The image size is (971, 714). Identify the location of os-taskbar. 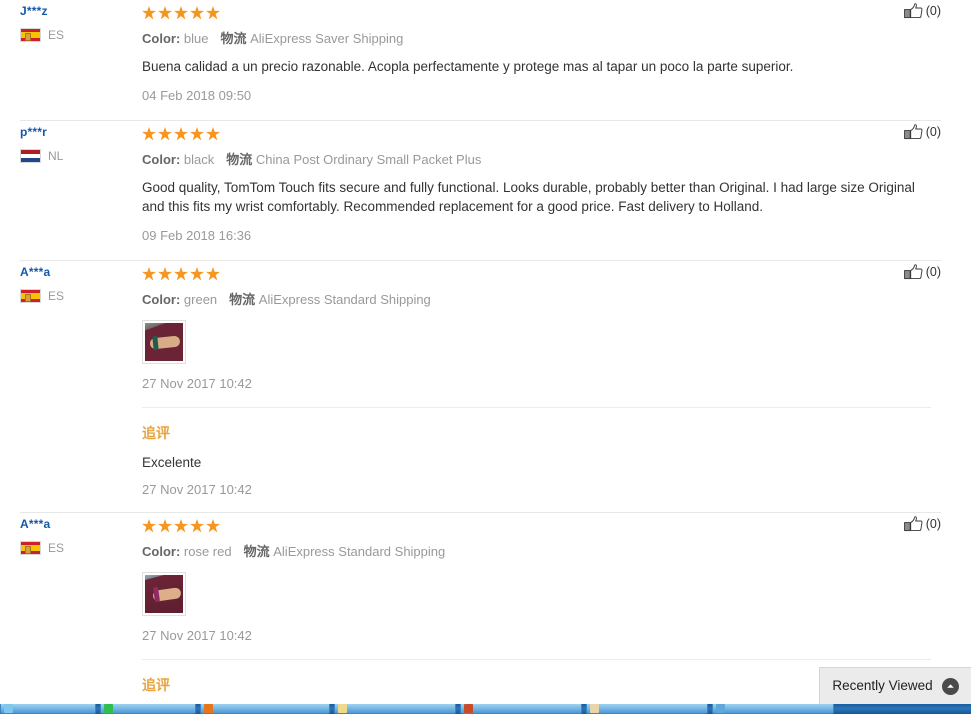
(485, 709).